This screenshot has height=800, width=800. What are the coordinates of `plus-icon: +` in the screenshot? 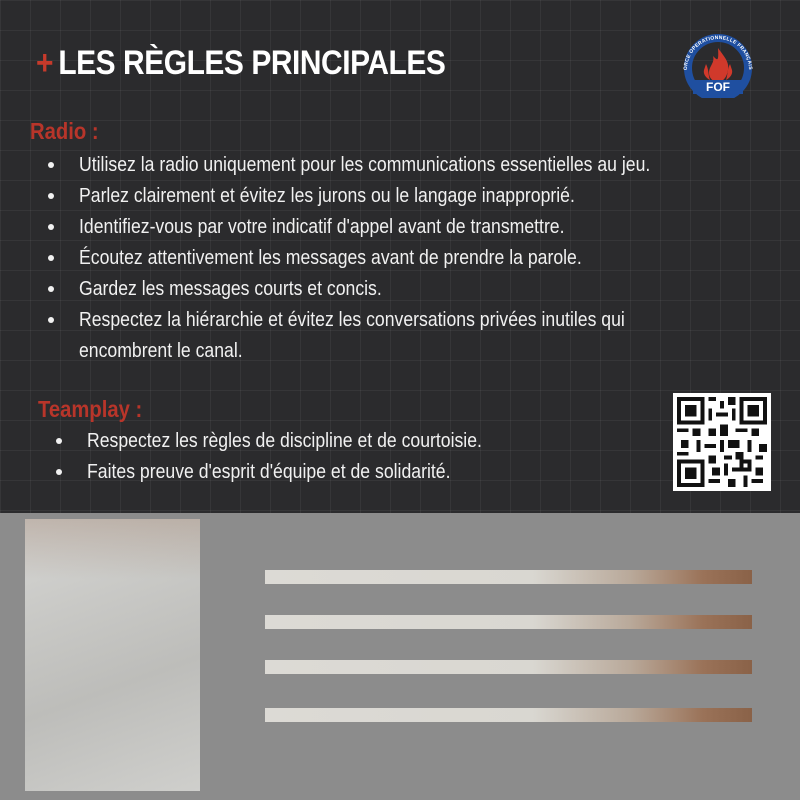 It's located at (45, 63).